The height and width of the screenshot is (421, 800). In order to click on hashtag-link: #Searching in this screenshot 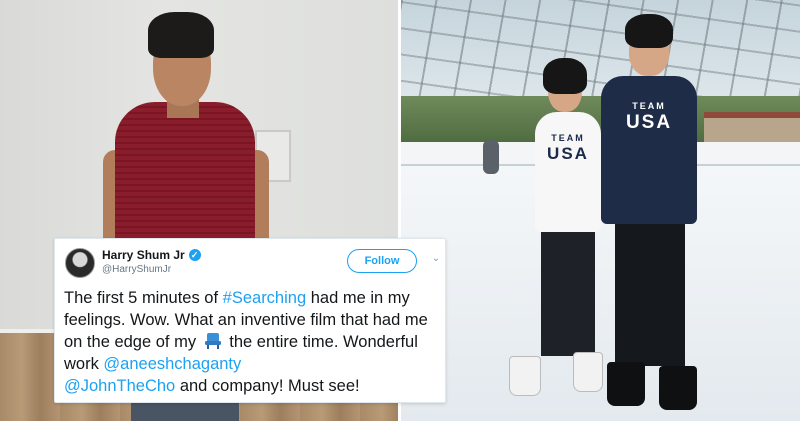, I will do `click(264, 298)`.